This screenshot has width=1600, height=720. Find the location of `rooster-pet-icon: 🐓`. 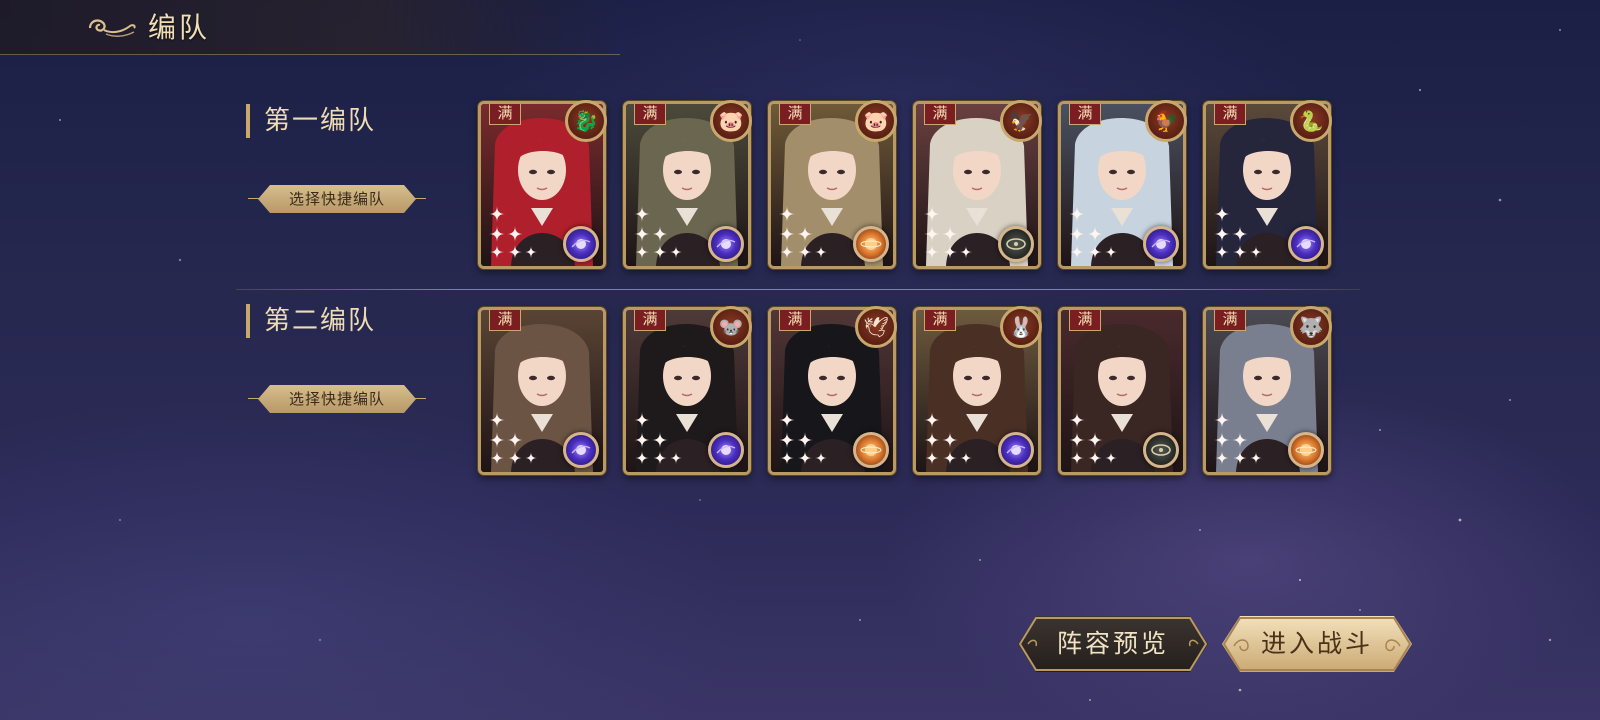

rooster-pet-icon: 🐓 is located at coordinates (1166, 121).